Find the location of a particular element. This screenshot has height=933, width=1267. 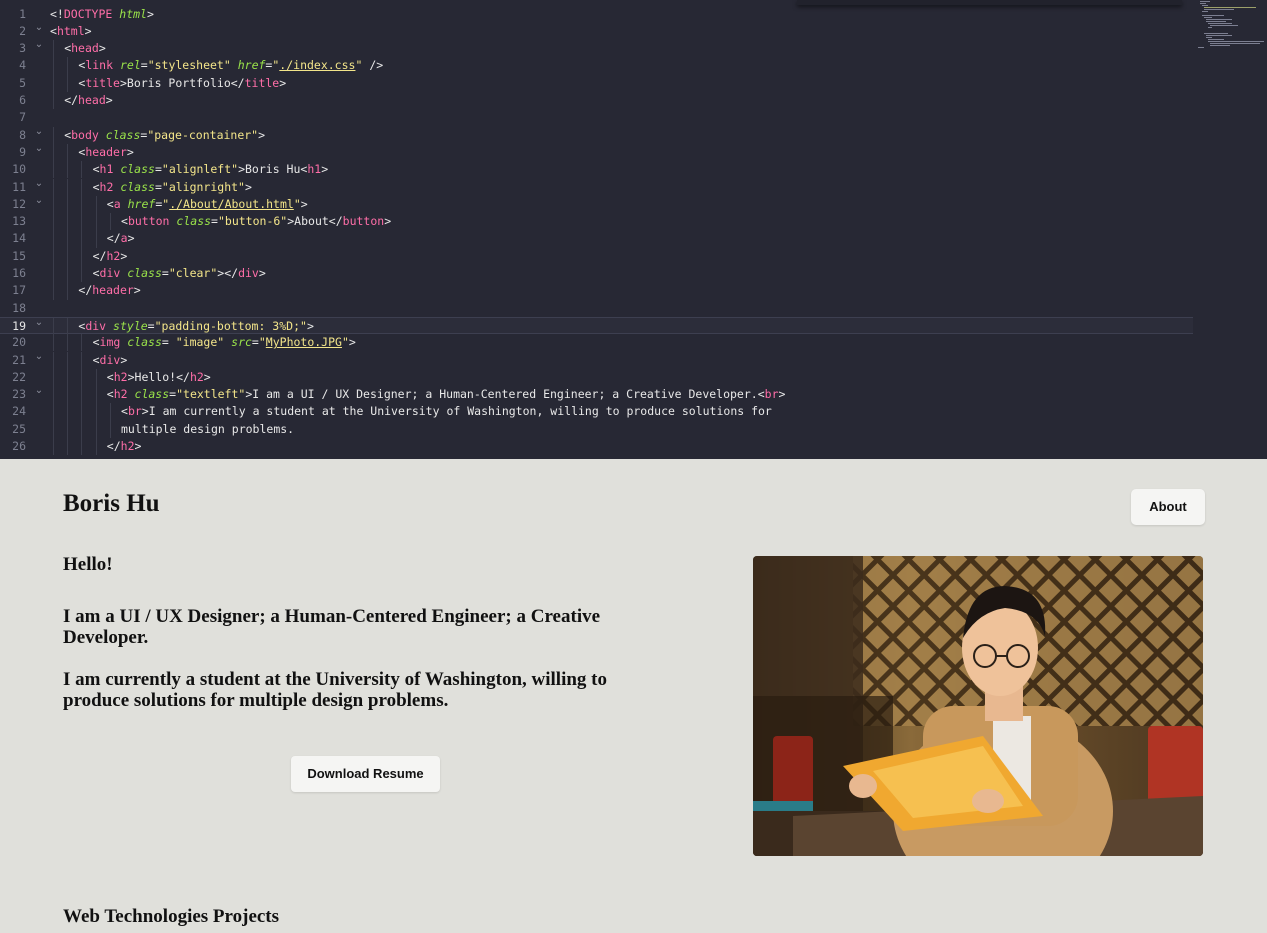

code-text: <button class="button-6">About</button> is located at coordinates (256, 221).